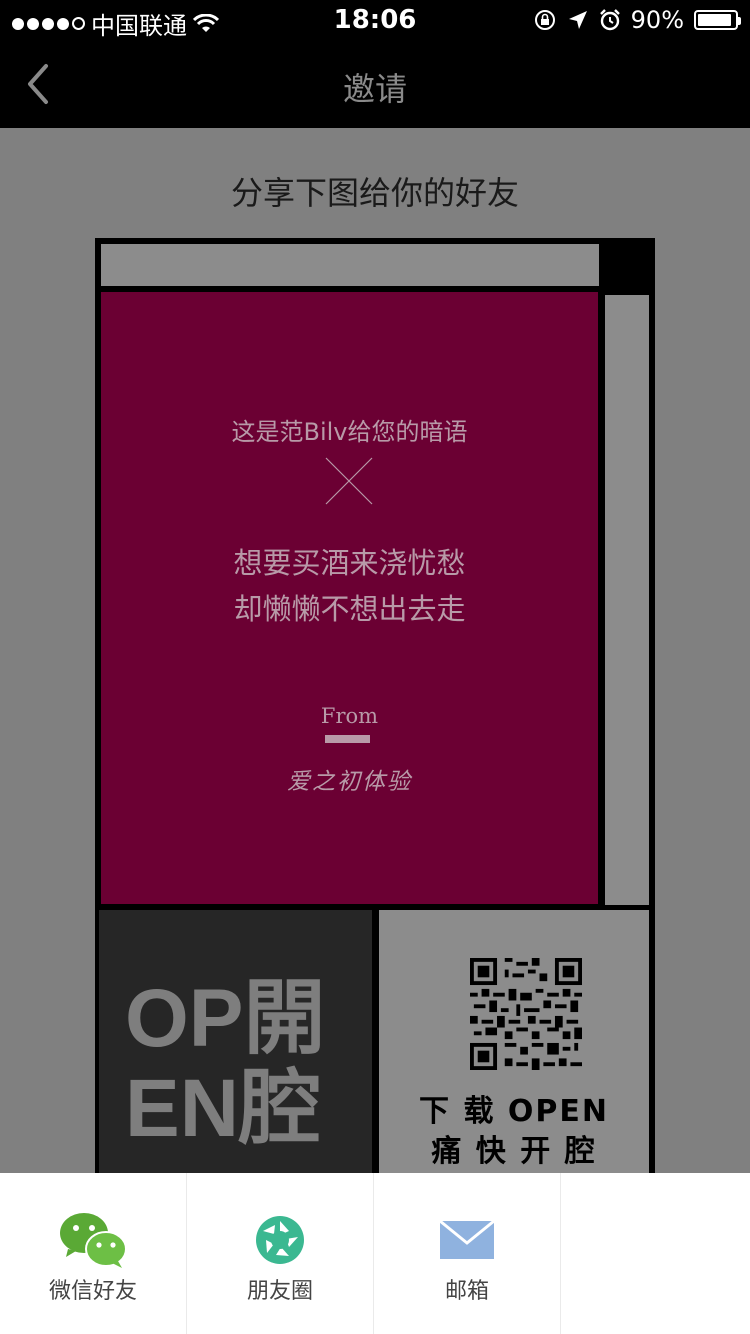  I want to click on wechat-icon, so click(93, 1240).